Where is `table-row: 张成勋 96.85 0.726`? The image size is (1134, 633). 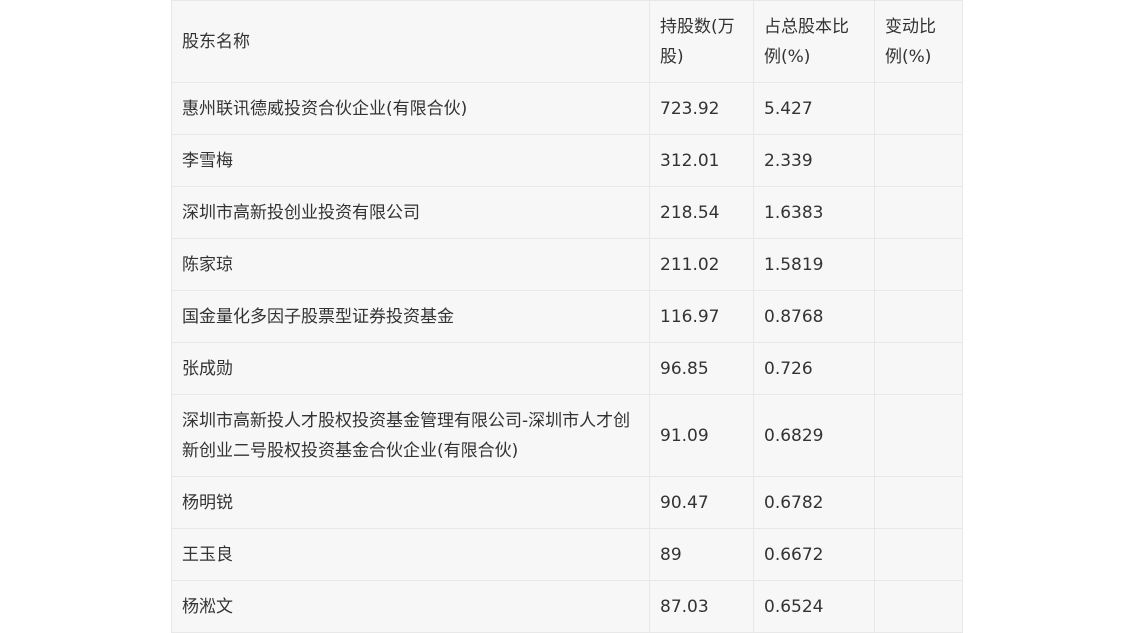 table-row: 张成勋 96.85 0.726 is located at coordinates (567, 368).